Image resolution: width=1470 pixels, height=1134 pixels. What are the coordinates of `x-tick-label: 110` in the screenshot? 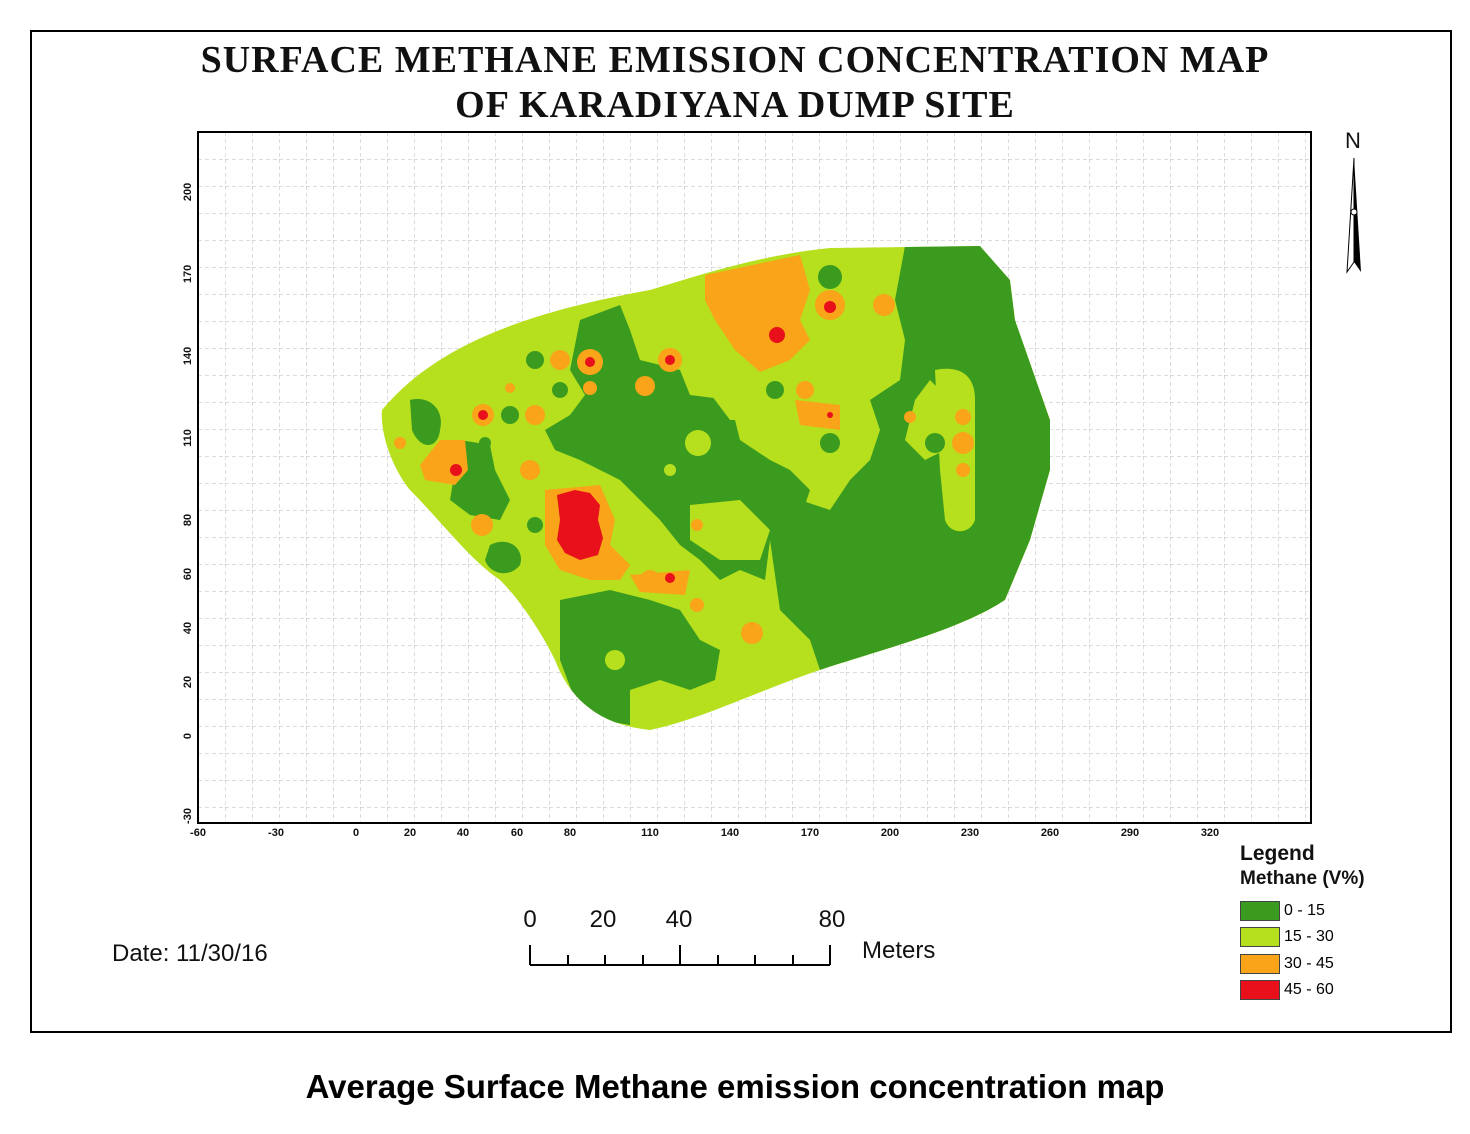 It's located at (650, 833).